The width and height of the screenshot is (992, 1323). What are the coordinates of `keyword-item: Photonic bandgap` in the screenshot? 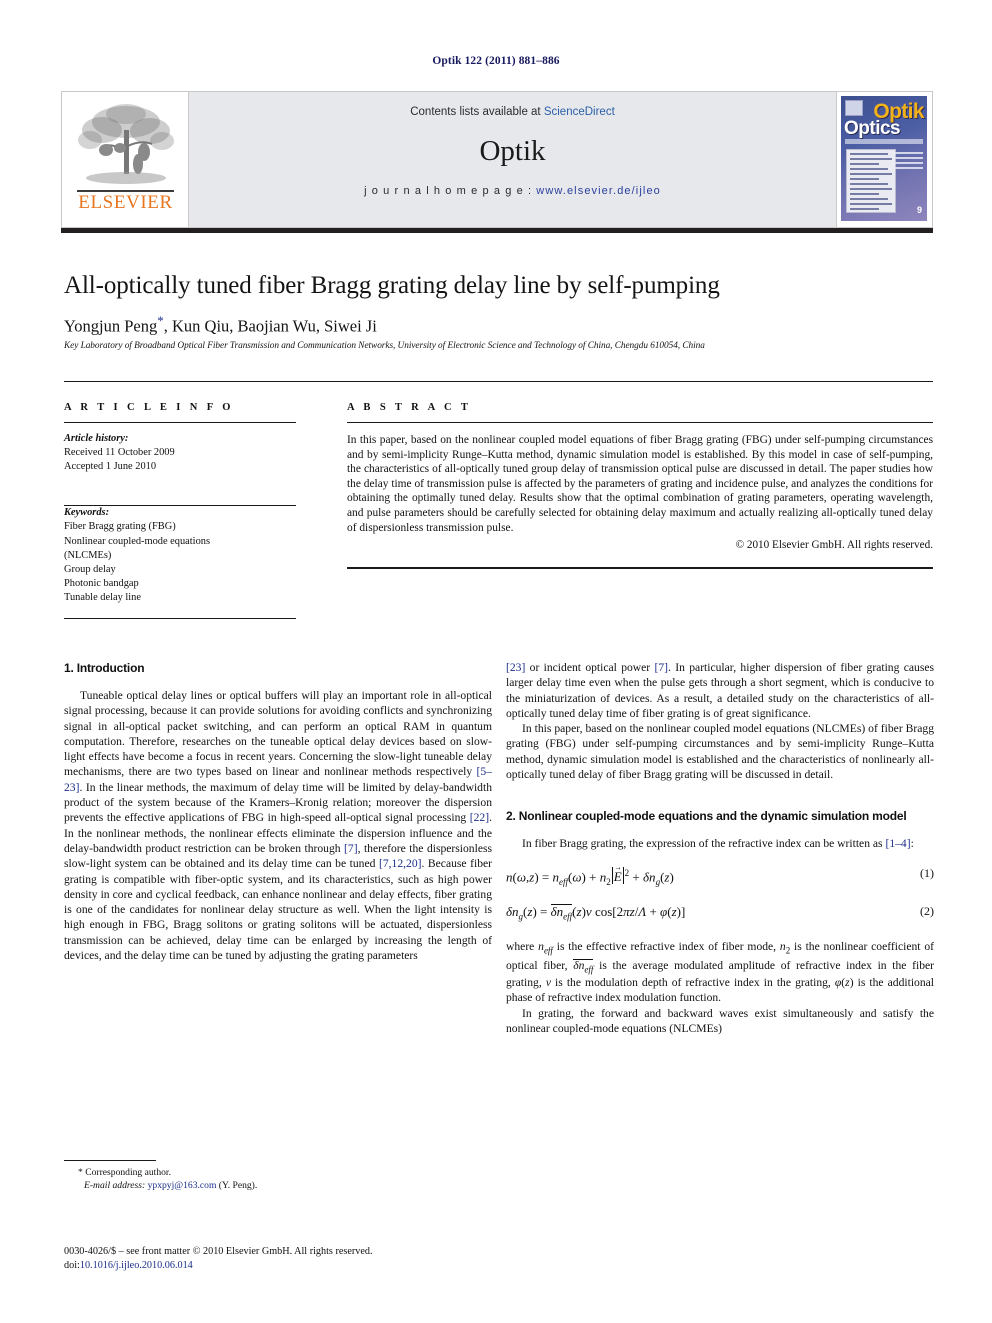 It's located at (101, 584).